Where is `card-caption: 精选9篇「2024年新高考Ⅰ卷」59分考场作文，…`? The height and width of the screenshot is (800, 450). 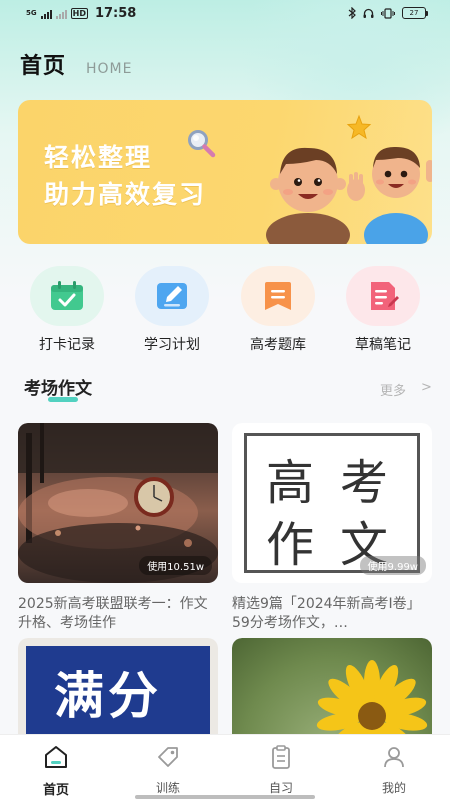
card-caption: 精选9篇「2024年新高考Ⅰ卷」59分考场作文，… is located at coordinates (326, 613).